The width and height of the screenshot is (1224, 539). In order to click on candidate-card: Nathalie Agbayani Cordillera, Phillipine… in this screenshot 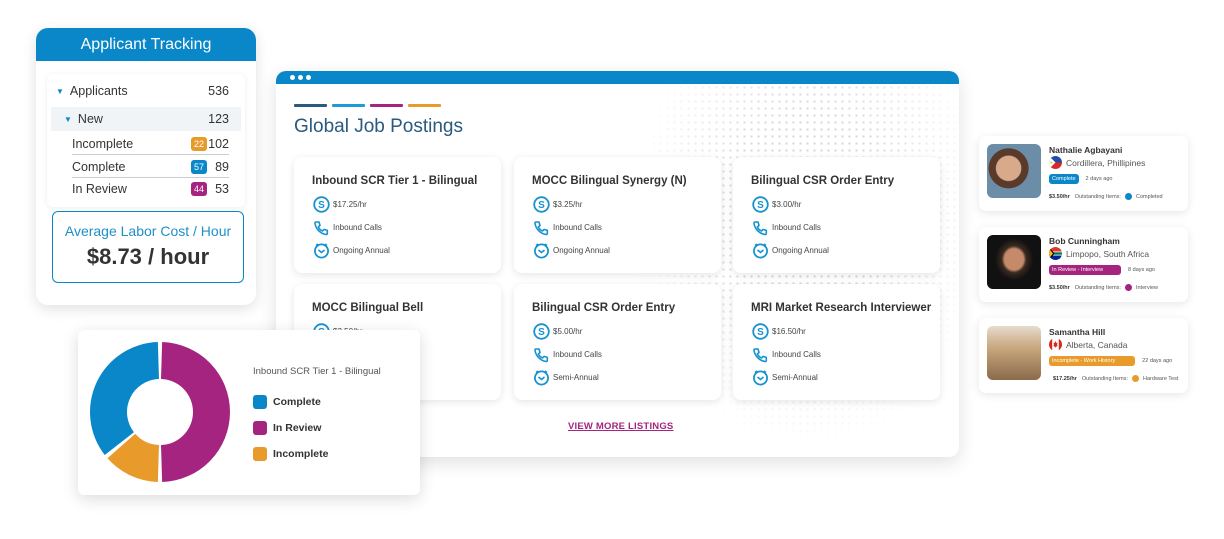, I will do `click(1083, 173)`.